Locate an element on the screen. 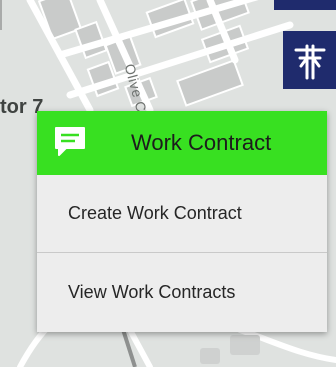 This screenshot has height=367, width=336. utility-pole-icon is located at coordinates (309, 62).